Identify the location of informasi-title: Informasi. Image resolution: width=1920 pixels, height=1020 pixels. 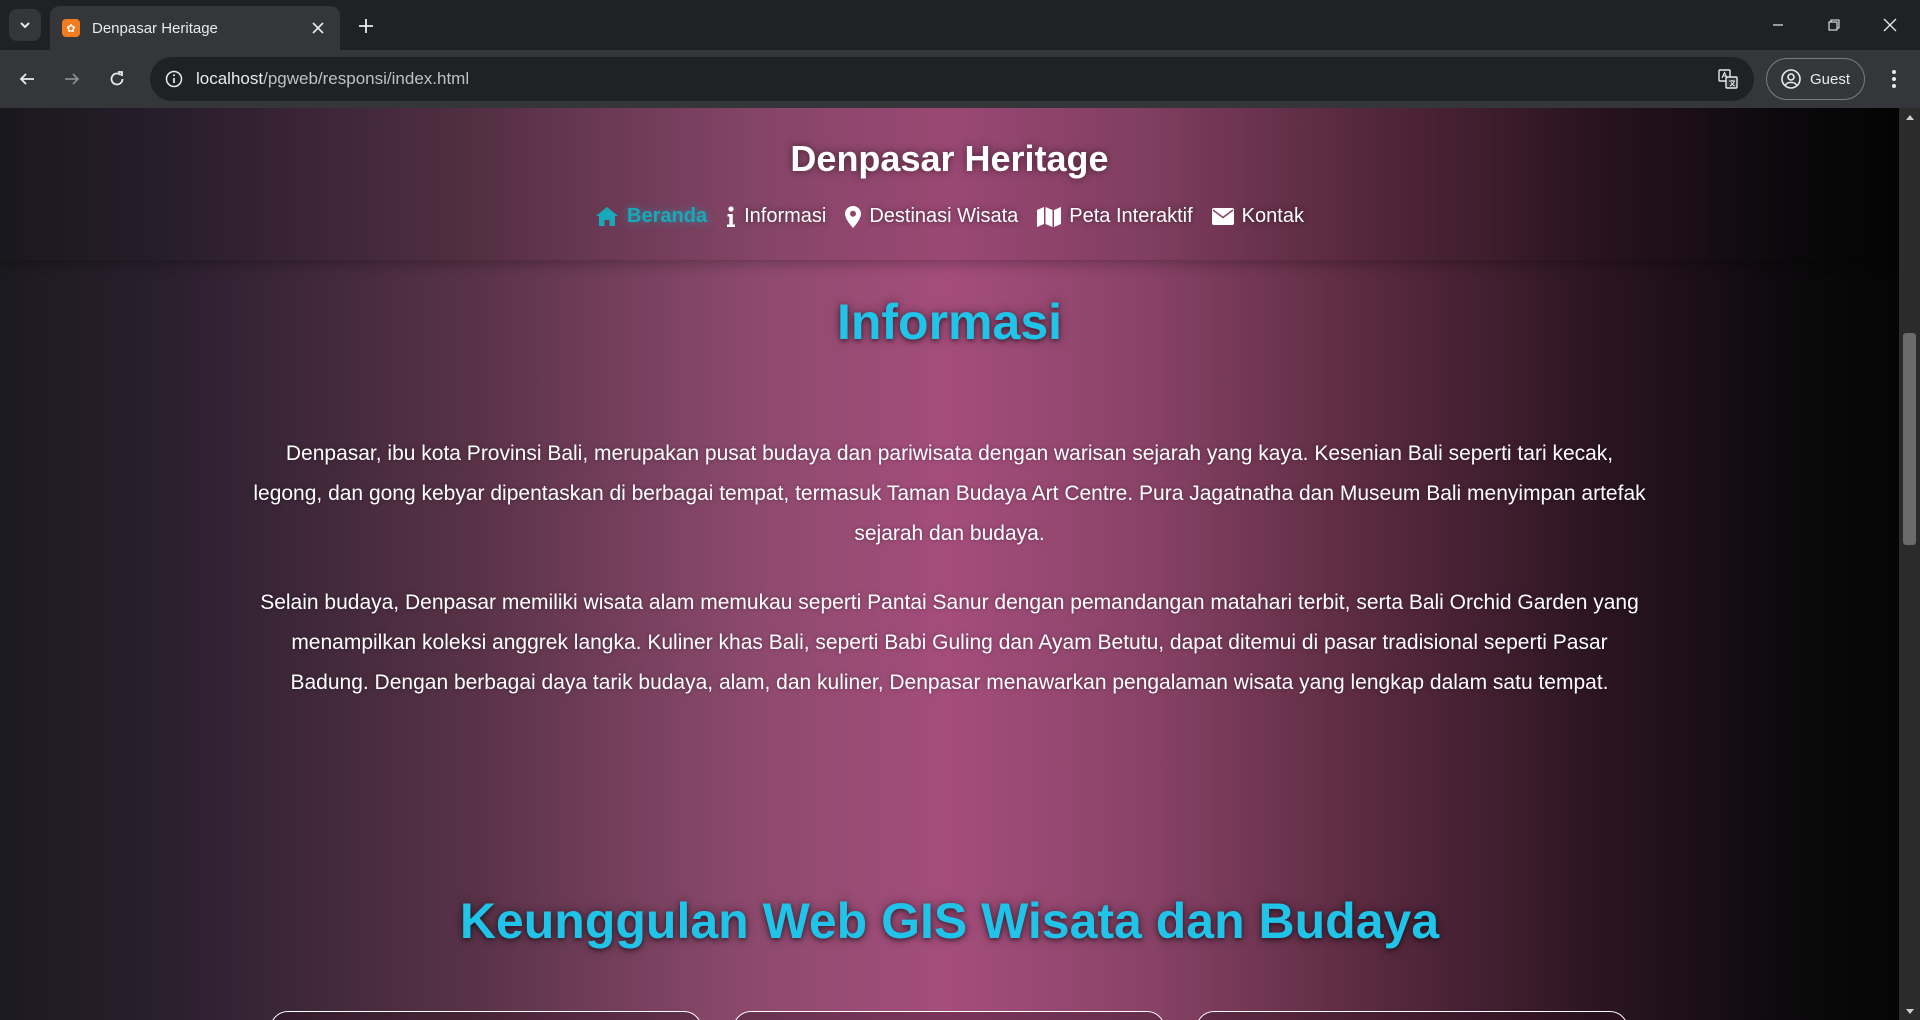
(949, 322).